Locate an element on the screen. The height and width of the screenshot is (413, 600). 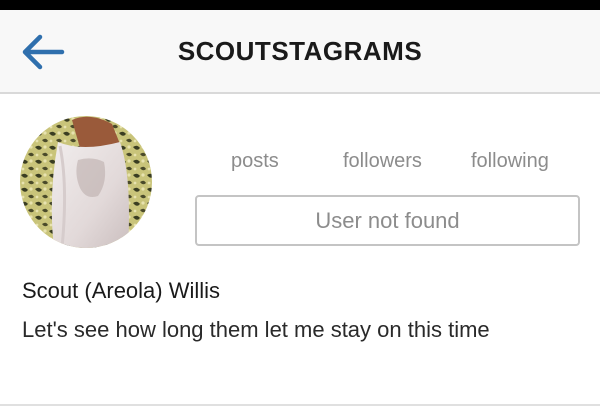
status-bar is located at coordinates (300, 5).